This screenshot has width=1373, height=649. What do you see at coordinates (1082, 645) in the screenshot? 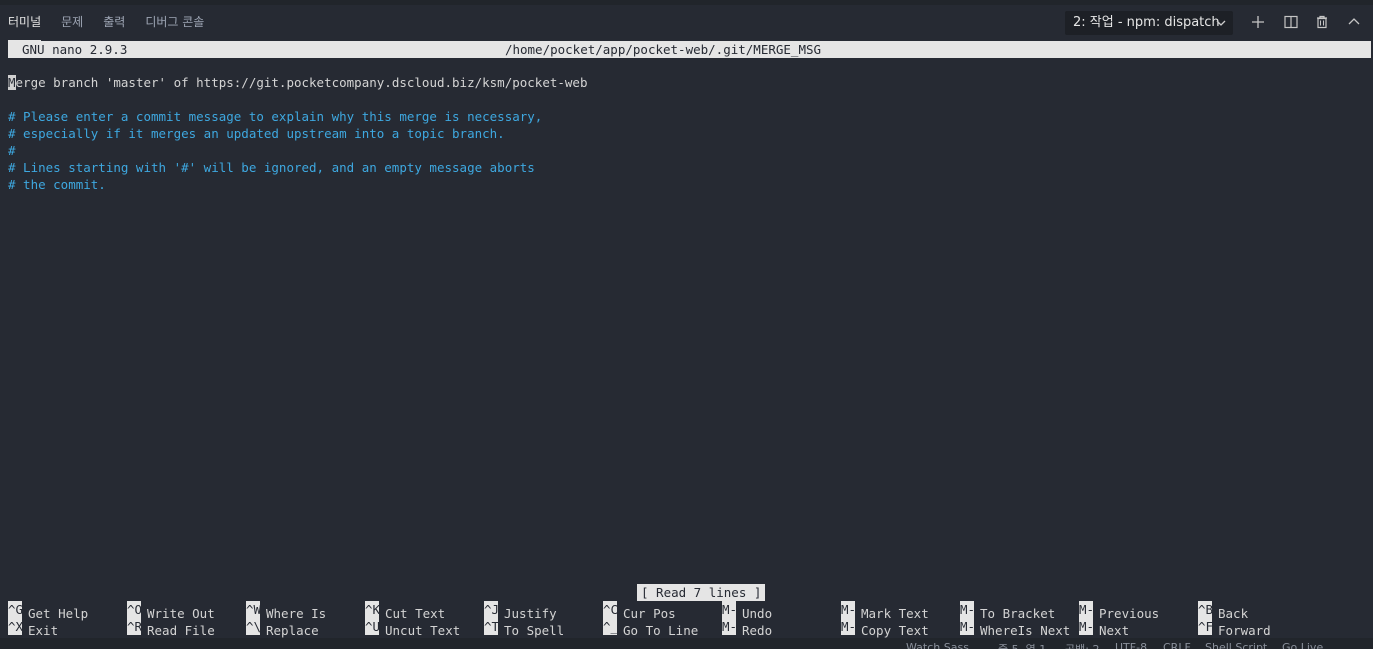
I see `status-indentation: 공백: 2` at bounding box center [1082, 645].